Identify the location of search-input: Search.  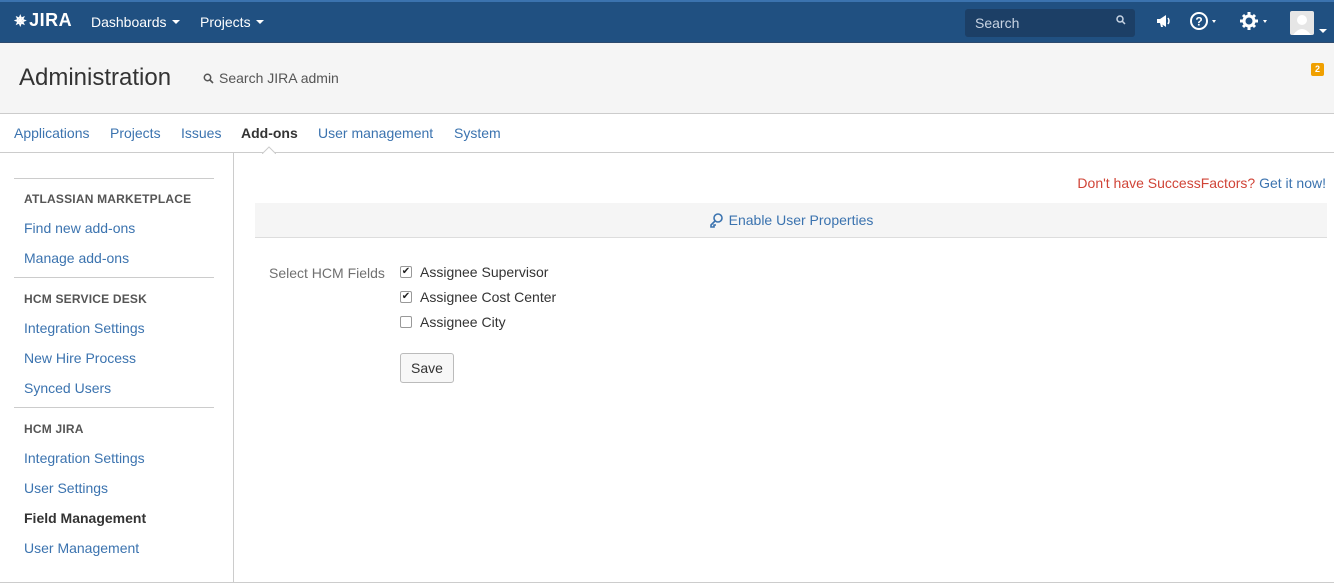
(1050, 23).